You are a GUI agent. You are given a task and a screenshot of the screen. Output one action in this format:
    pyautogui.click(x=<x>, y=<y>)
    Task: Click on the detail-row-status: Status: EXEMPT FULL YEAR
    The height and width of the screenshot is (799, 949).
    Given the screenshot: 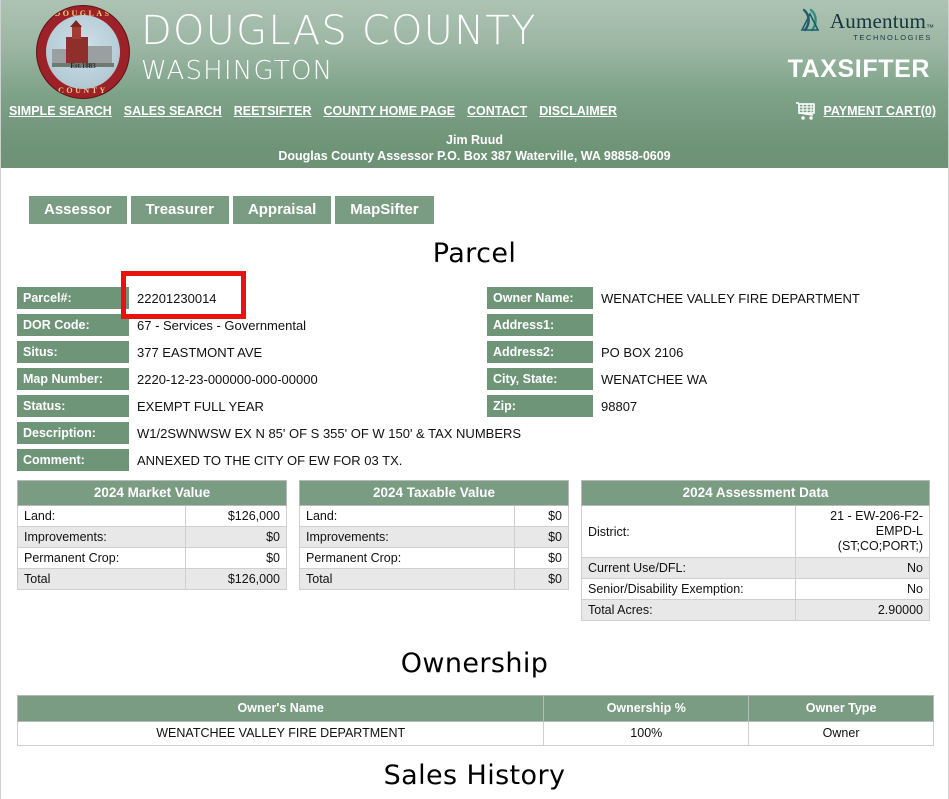 What is the action you would take?
    pyautogui.click(x=252, y=406)
    